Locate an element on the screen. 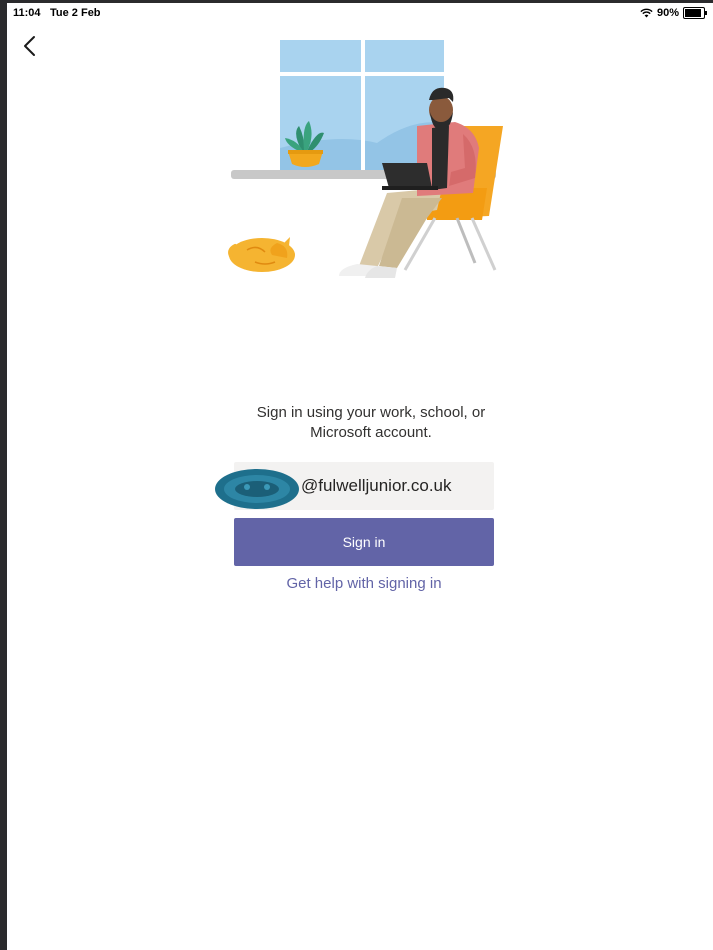 This screenshot has width=713, height=950. battery-percentage: 90% is located at coordinates (667, 13).